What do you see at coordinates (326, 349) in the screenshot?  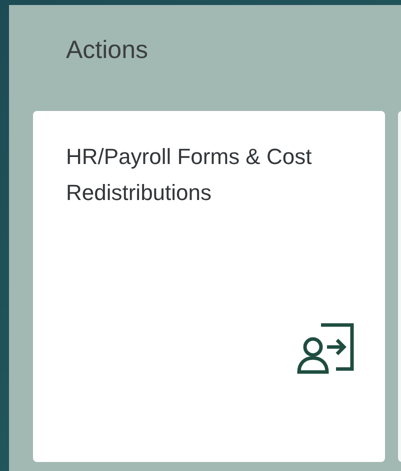 I see `person-arrow-icon` at bounding box center [326, 349].